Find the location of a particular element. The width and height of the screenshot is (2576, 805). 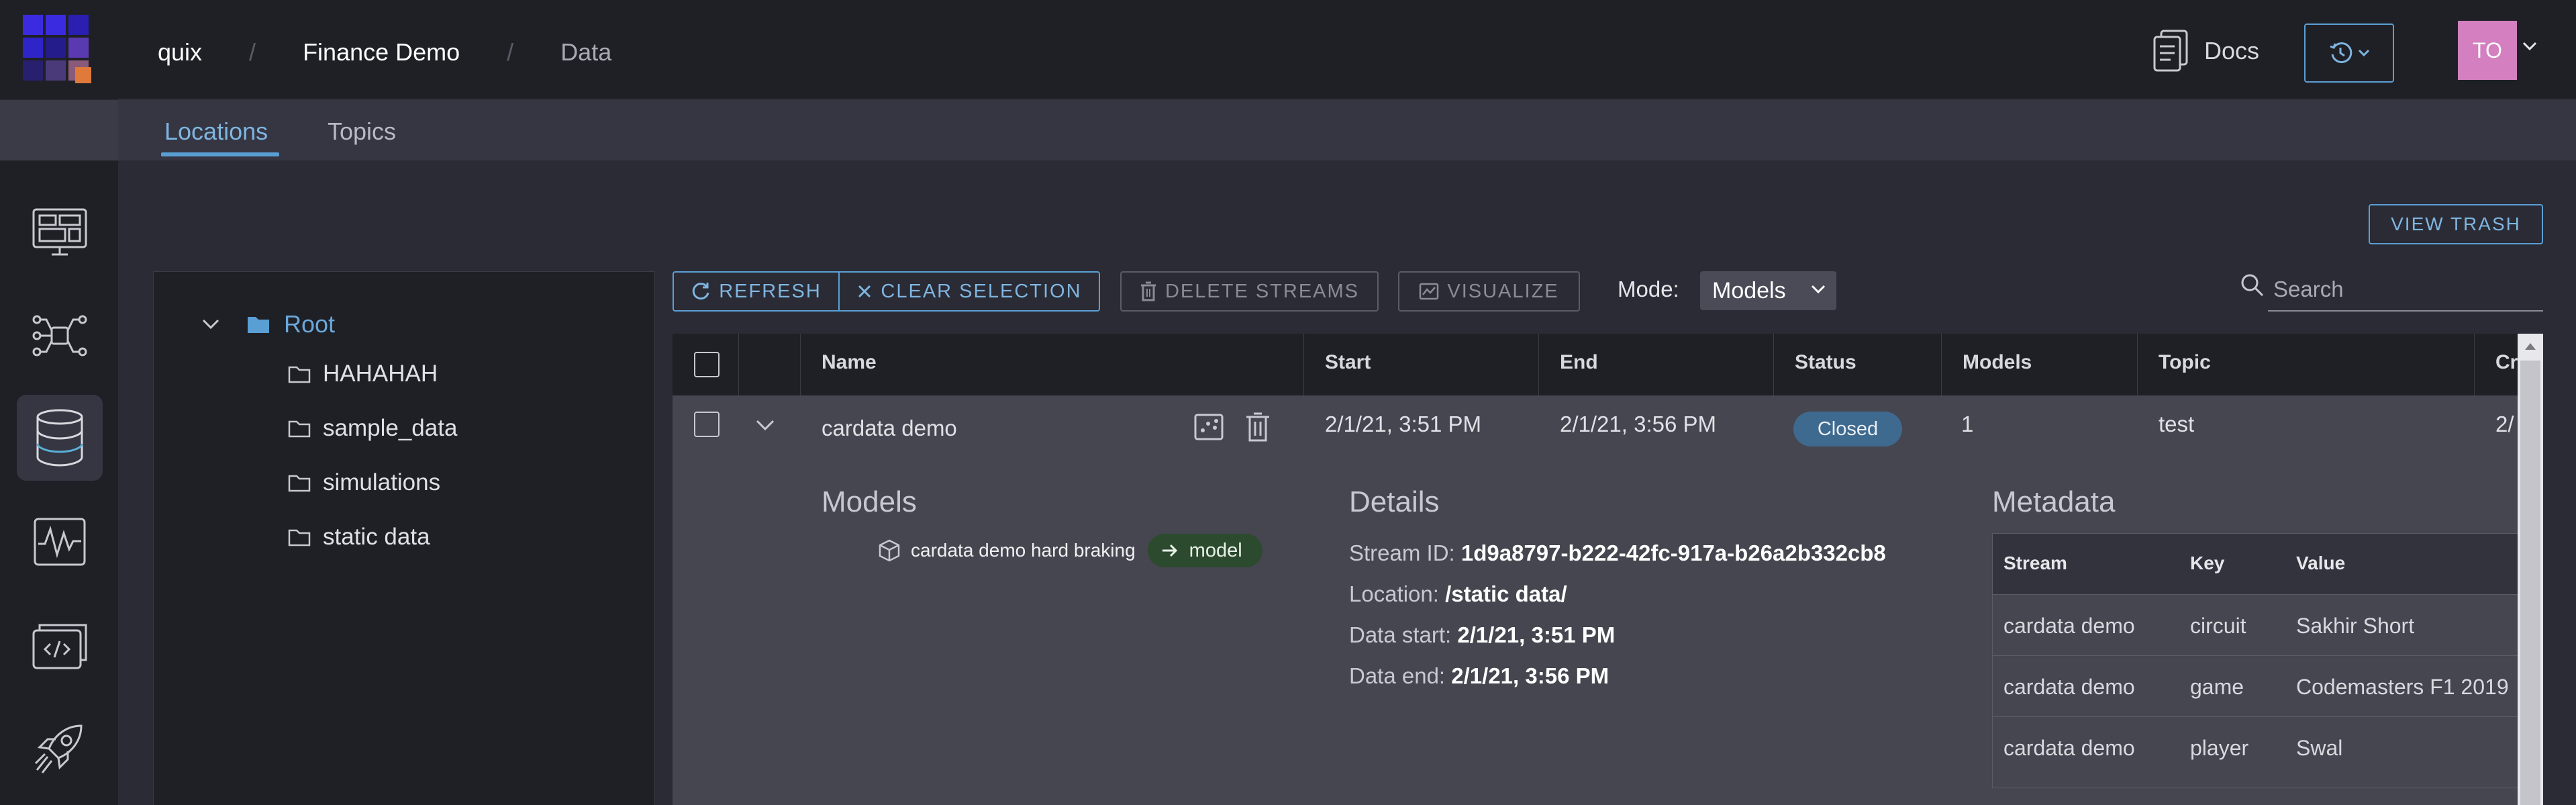

chart-icon is located at coordinates (1429, 291).